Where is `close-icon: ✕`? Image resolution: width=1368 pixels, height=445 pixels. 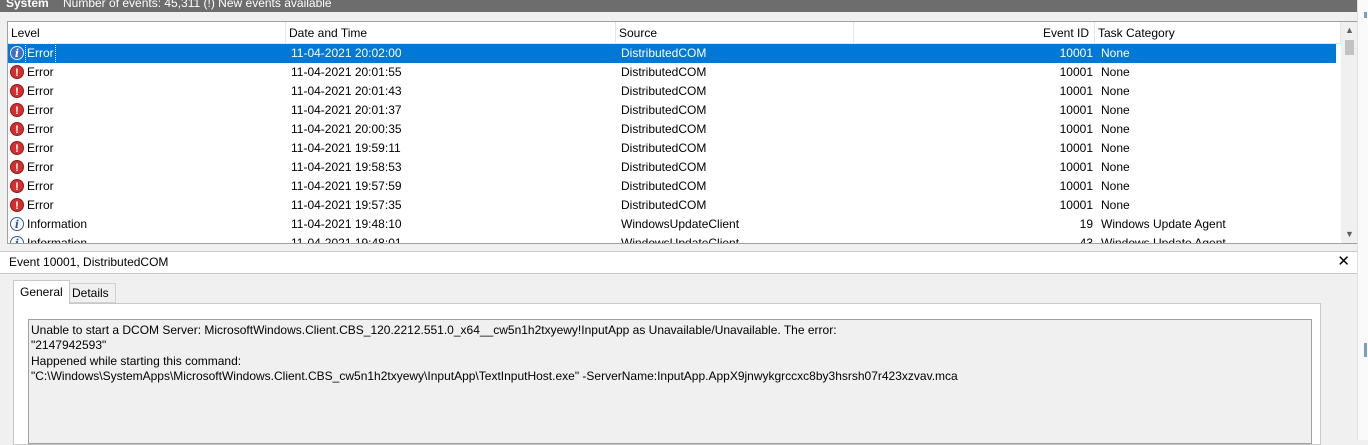 close-icon: ✕ is located at coordinates (1343, 261).